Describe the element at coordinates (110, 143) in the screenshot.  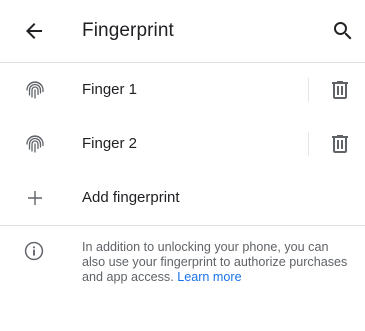
I see `fingerprint-label: Finger 2` at that location.